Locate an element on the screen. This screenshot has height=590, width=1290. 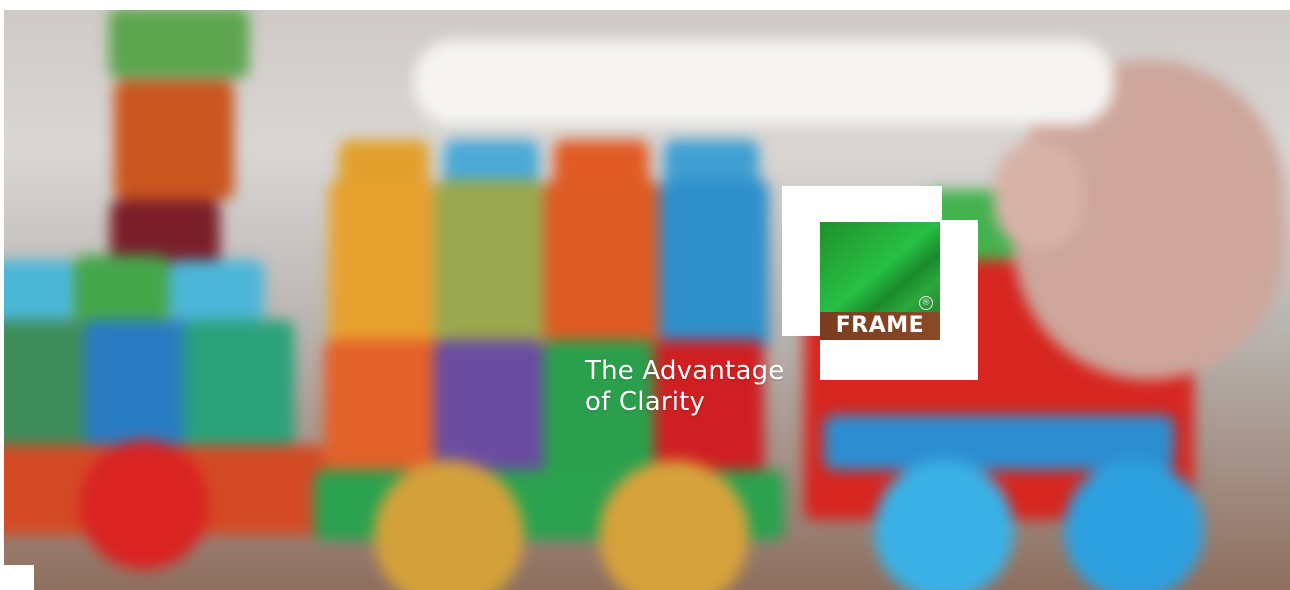
logo-wordmark: FRAME is located at coordinates (880, 325).